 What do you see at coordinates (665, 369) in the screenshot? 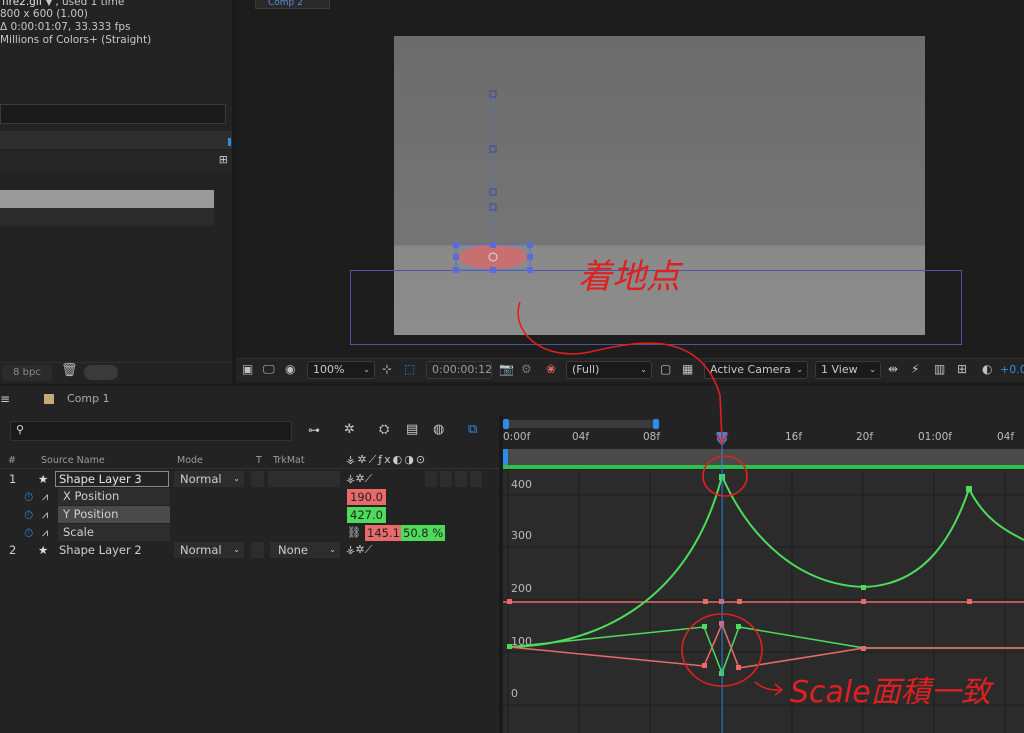
I see `roi-icon: ▢` at bounding box center [665, 369].